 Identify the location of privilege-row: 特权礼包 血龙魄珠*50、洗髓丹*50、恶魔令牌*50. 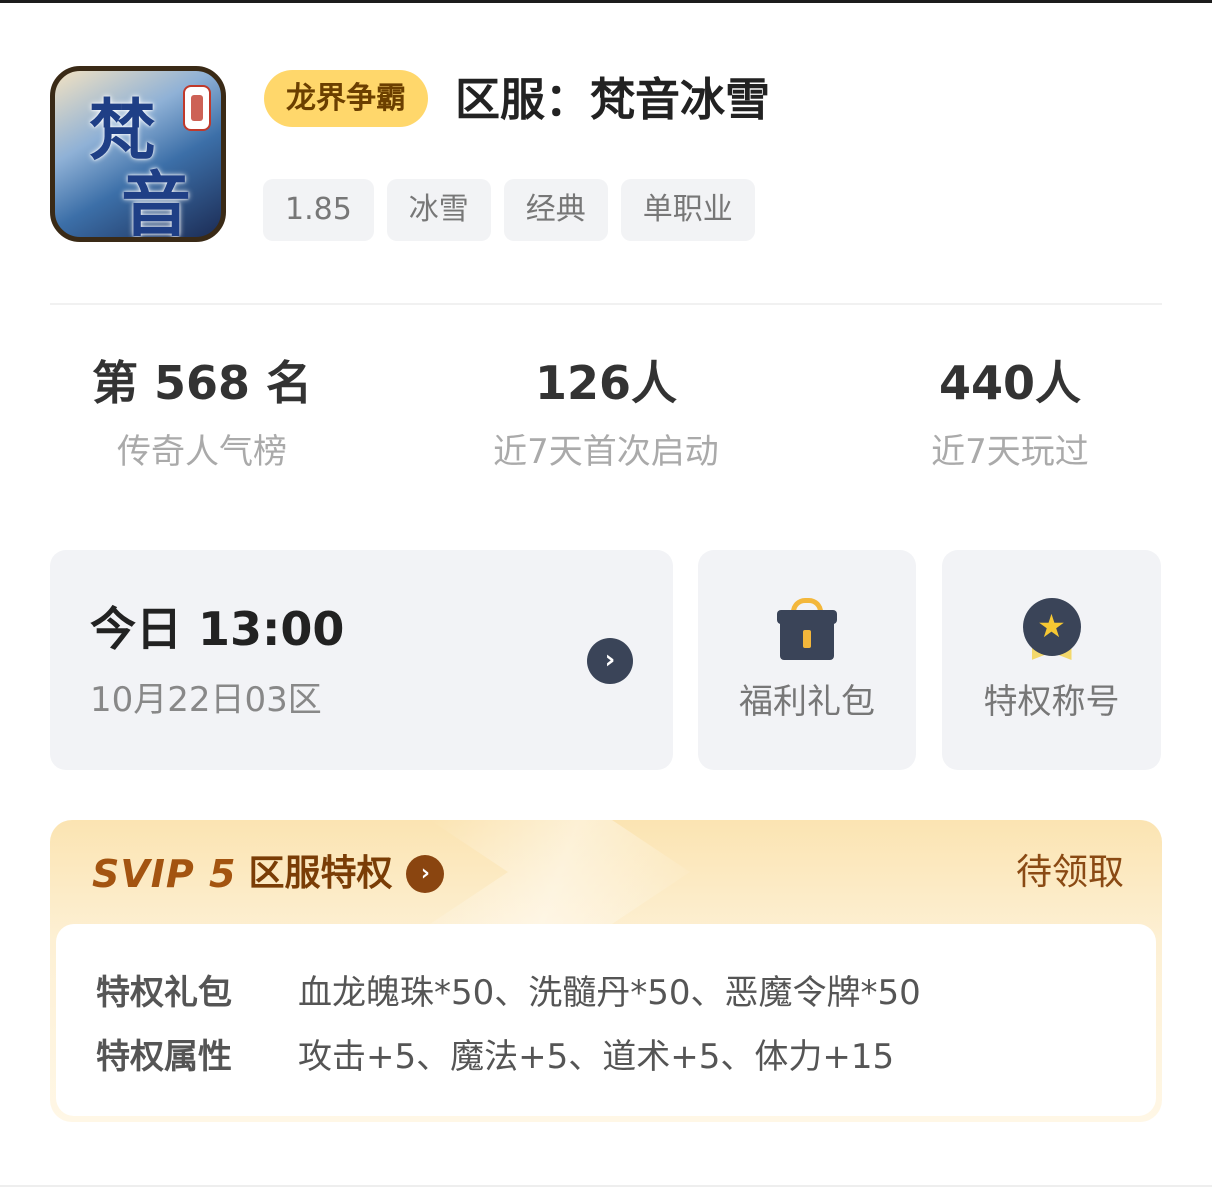
(508, 989).